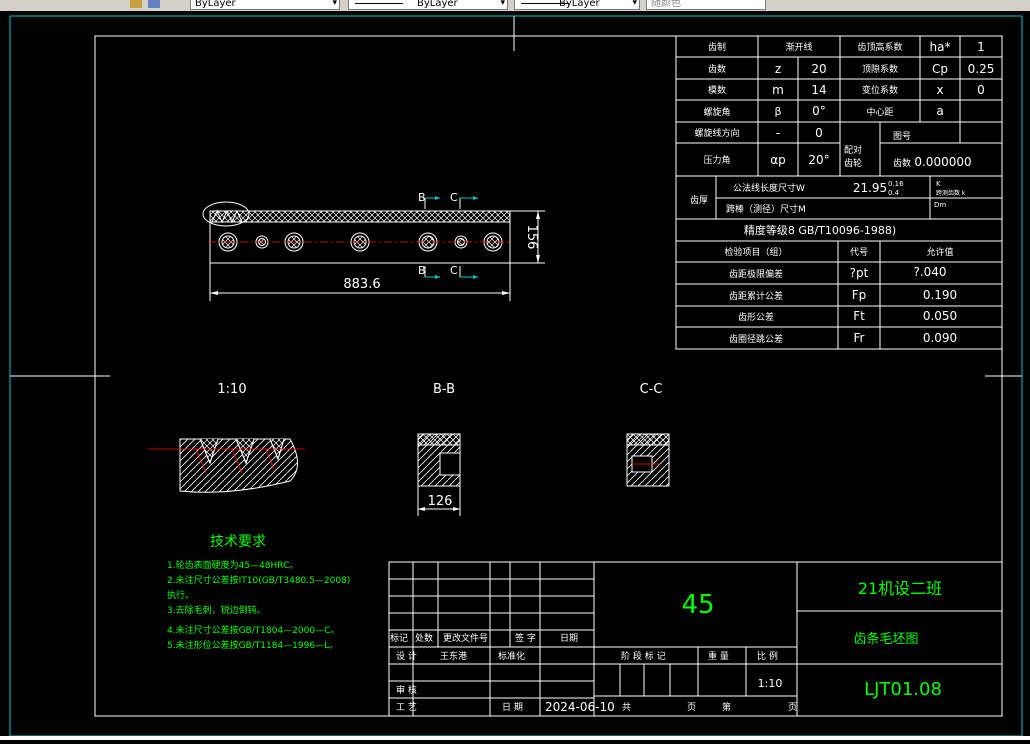  Describe the element at coordinates (651, 389) in the screenshot. I see `label-section-cc: C-C` at that location.